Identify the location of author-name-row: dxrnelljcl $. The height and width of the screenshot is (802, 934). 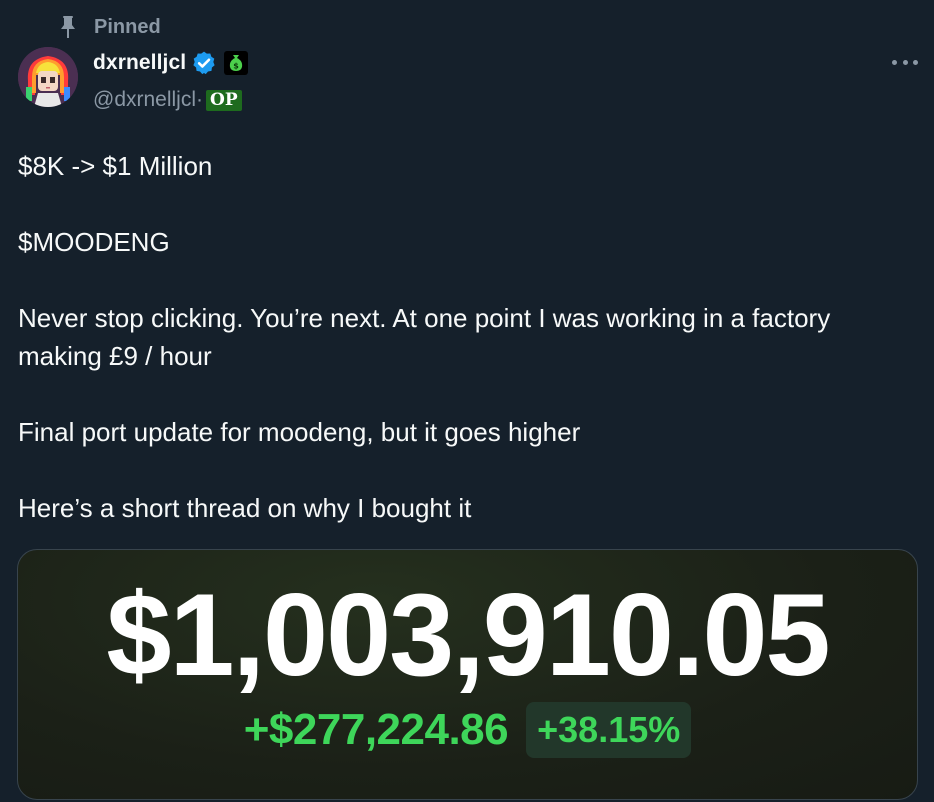
(171, 63).